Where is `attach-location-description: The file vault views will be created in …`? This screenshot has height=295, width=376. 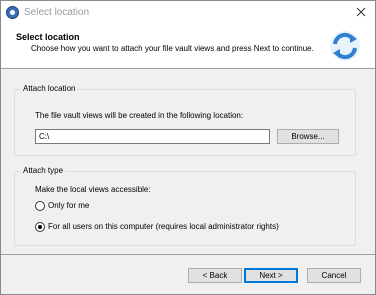 attach-location-description: The file vault views will be created in … is located at coordinates (139, 115).